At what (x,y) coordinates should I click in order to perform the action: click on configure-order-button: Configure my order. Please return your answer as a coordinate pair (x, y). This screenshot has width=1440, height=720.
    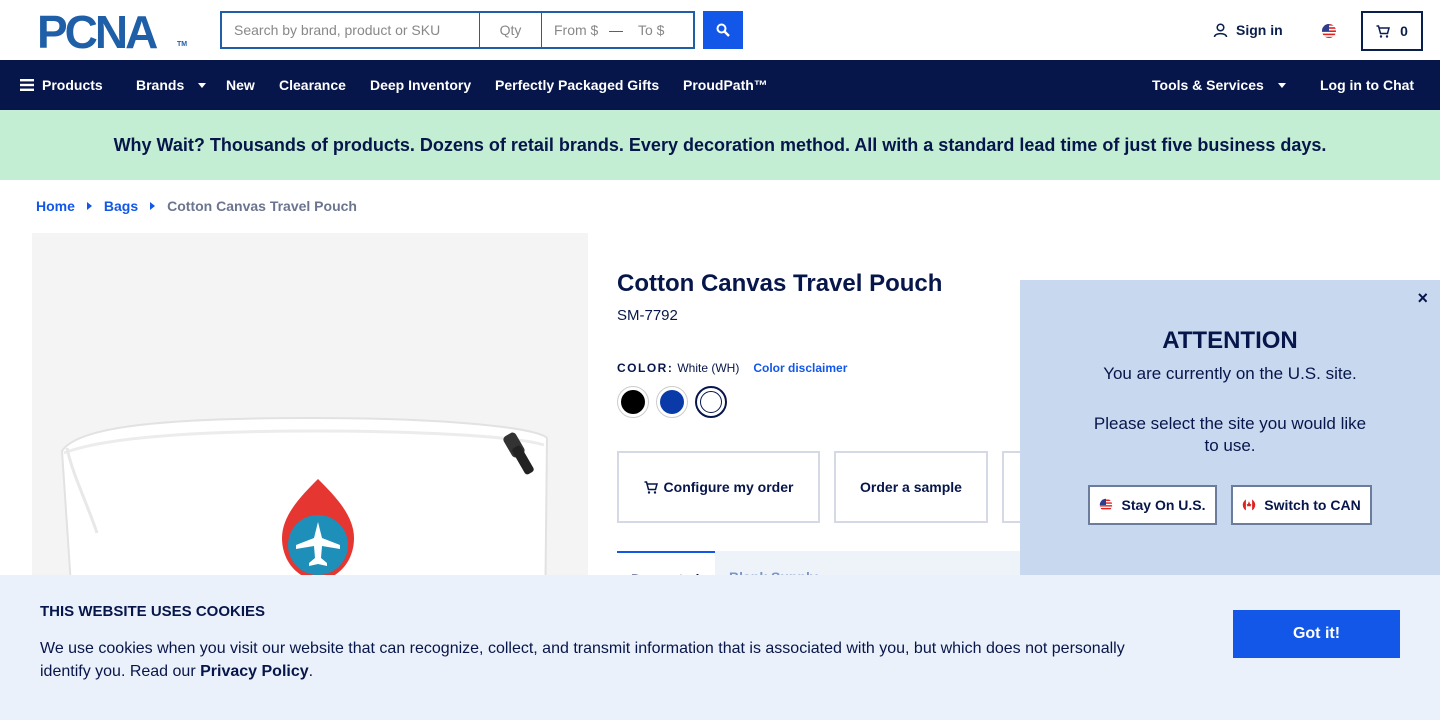
    Looking at the image, I should click on (718, 487).